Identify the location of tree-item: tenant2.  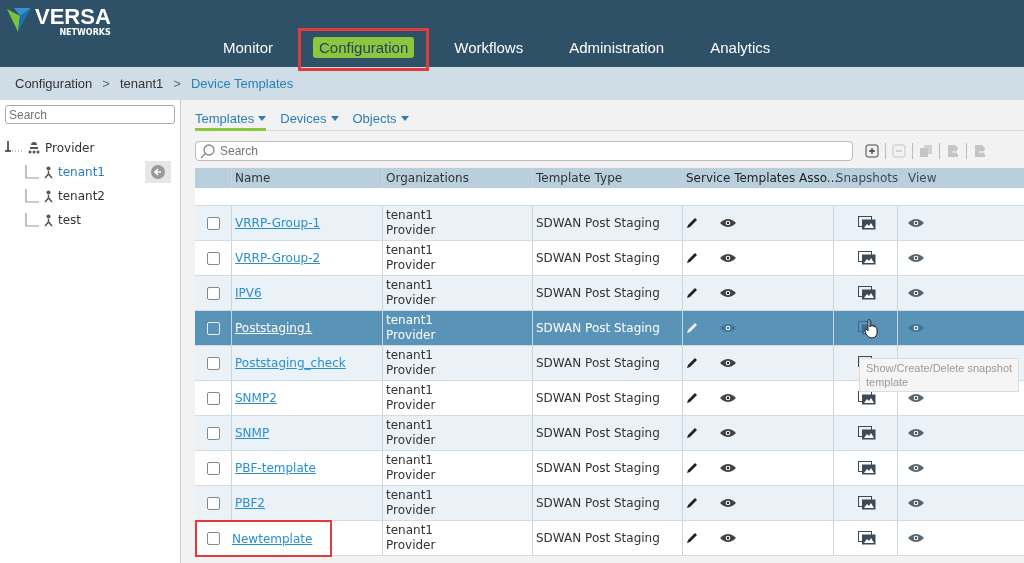
(81, 196).